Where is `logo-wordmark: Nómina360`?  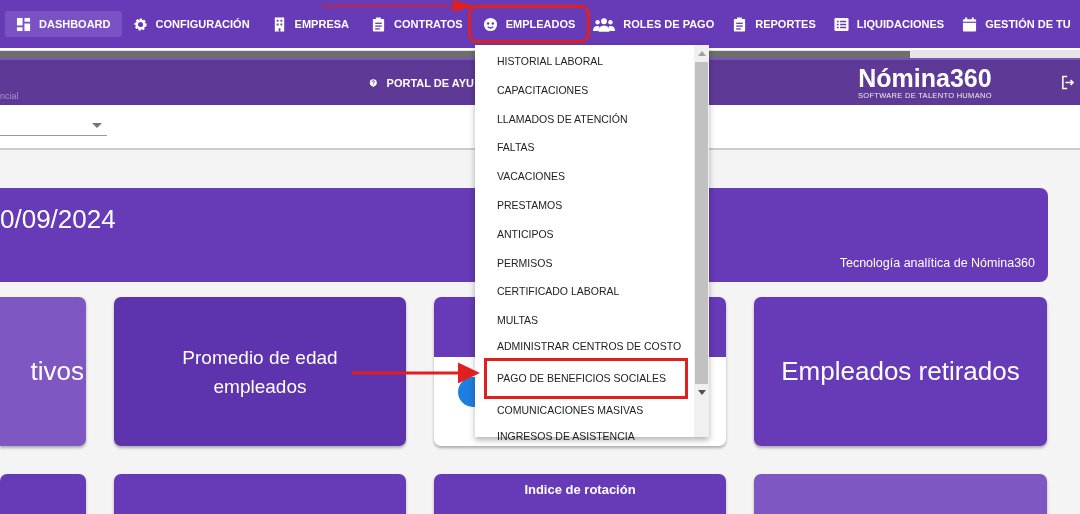 logo-wordmark: Nómina360 is located at coordinates (925, 78).